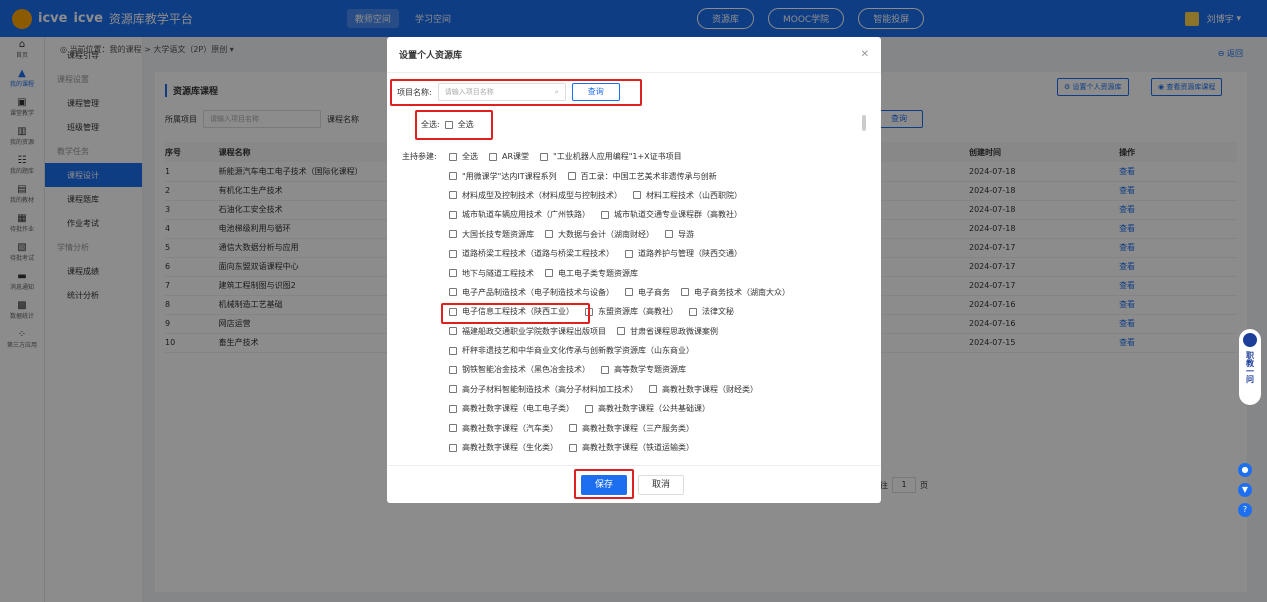 Image resolution: width=1267 pixels, height=602 pixels. What do you see at coordinates (527, 331) in the screenshot?
I see `project-option: 福建船政交通职业学院数字课程出版项目` at bounding box center [527, 331].